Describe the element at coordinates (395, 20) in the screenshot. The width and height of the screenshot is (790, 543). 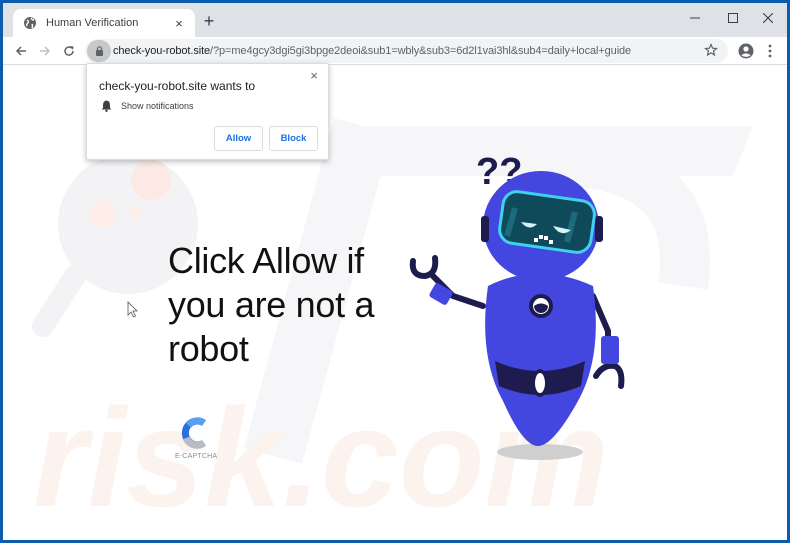
I see `tab-strip: Human Verification × +` at that location.